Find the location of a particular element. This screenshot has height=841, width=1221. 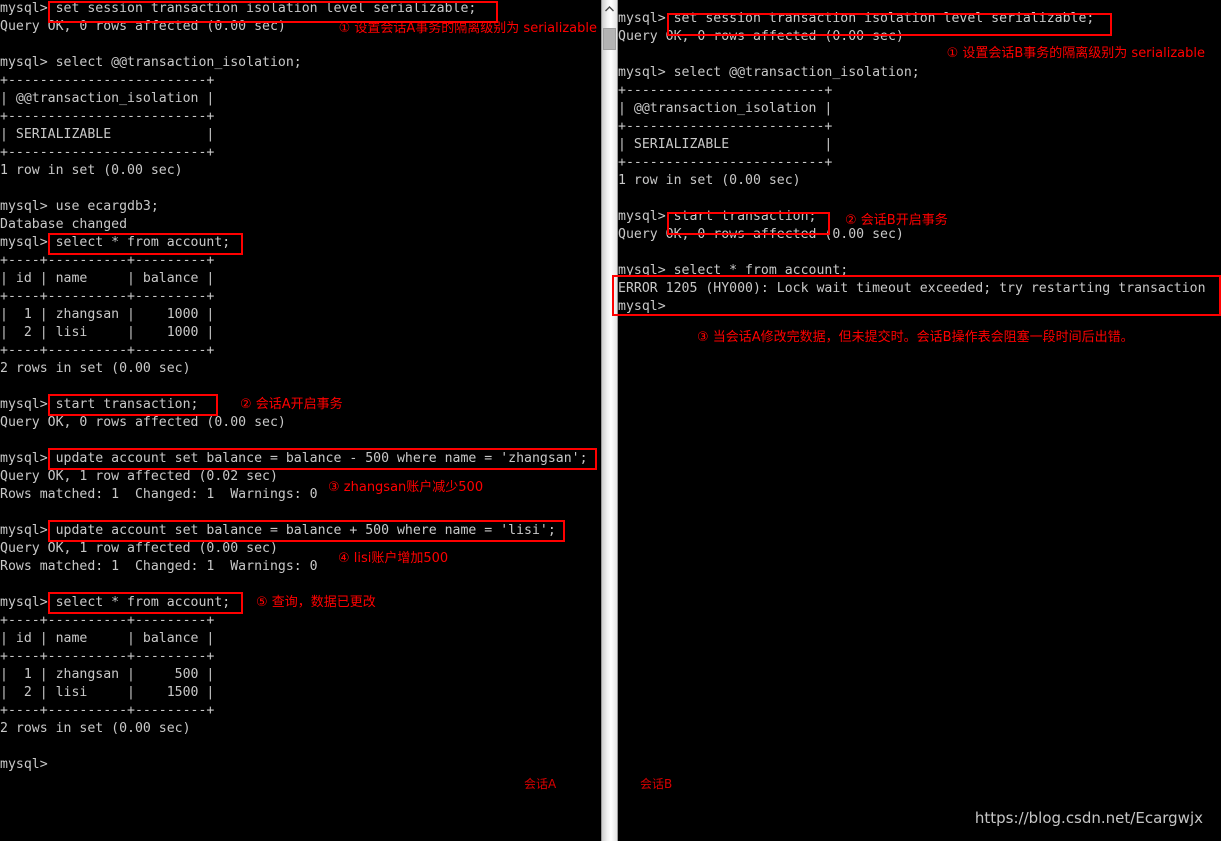

session-label-a: 会话A is located at coordinates (540, 784).